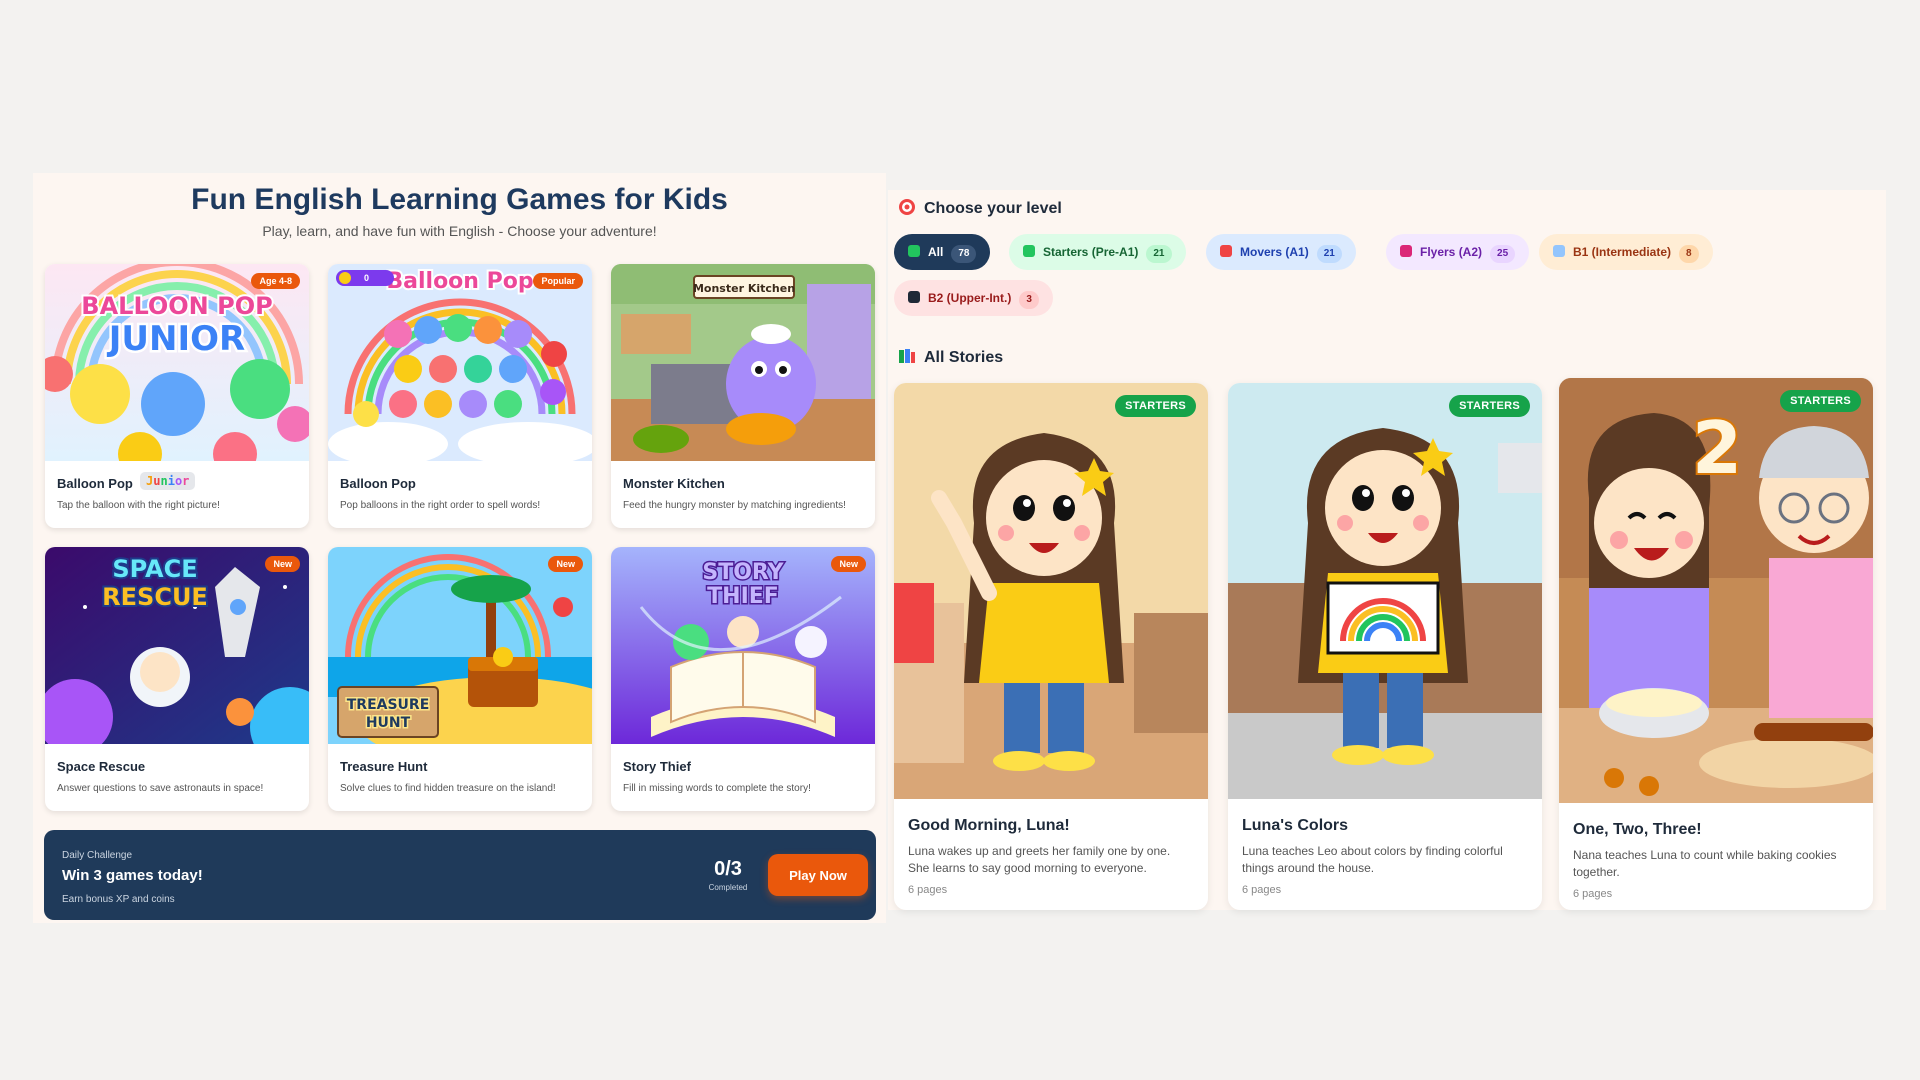 The width and height of the screenshot is (1920, 1080). Describe the element at coordinates (743, 362) in the screenshot. I see `game-thumbnail: Monster Kitchen` at that location.